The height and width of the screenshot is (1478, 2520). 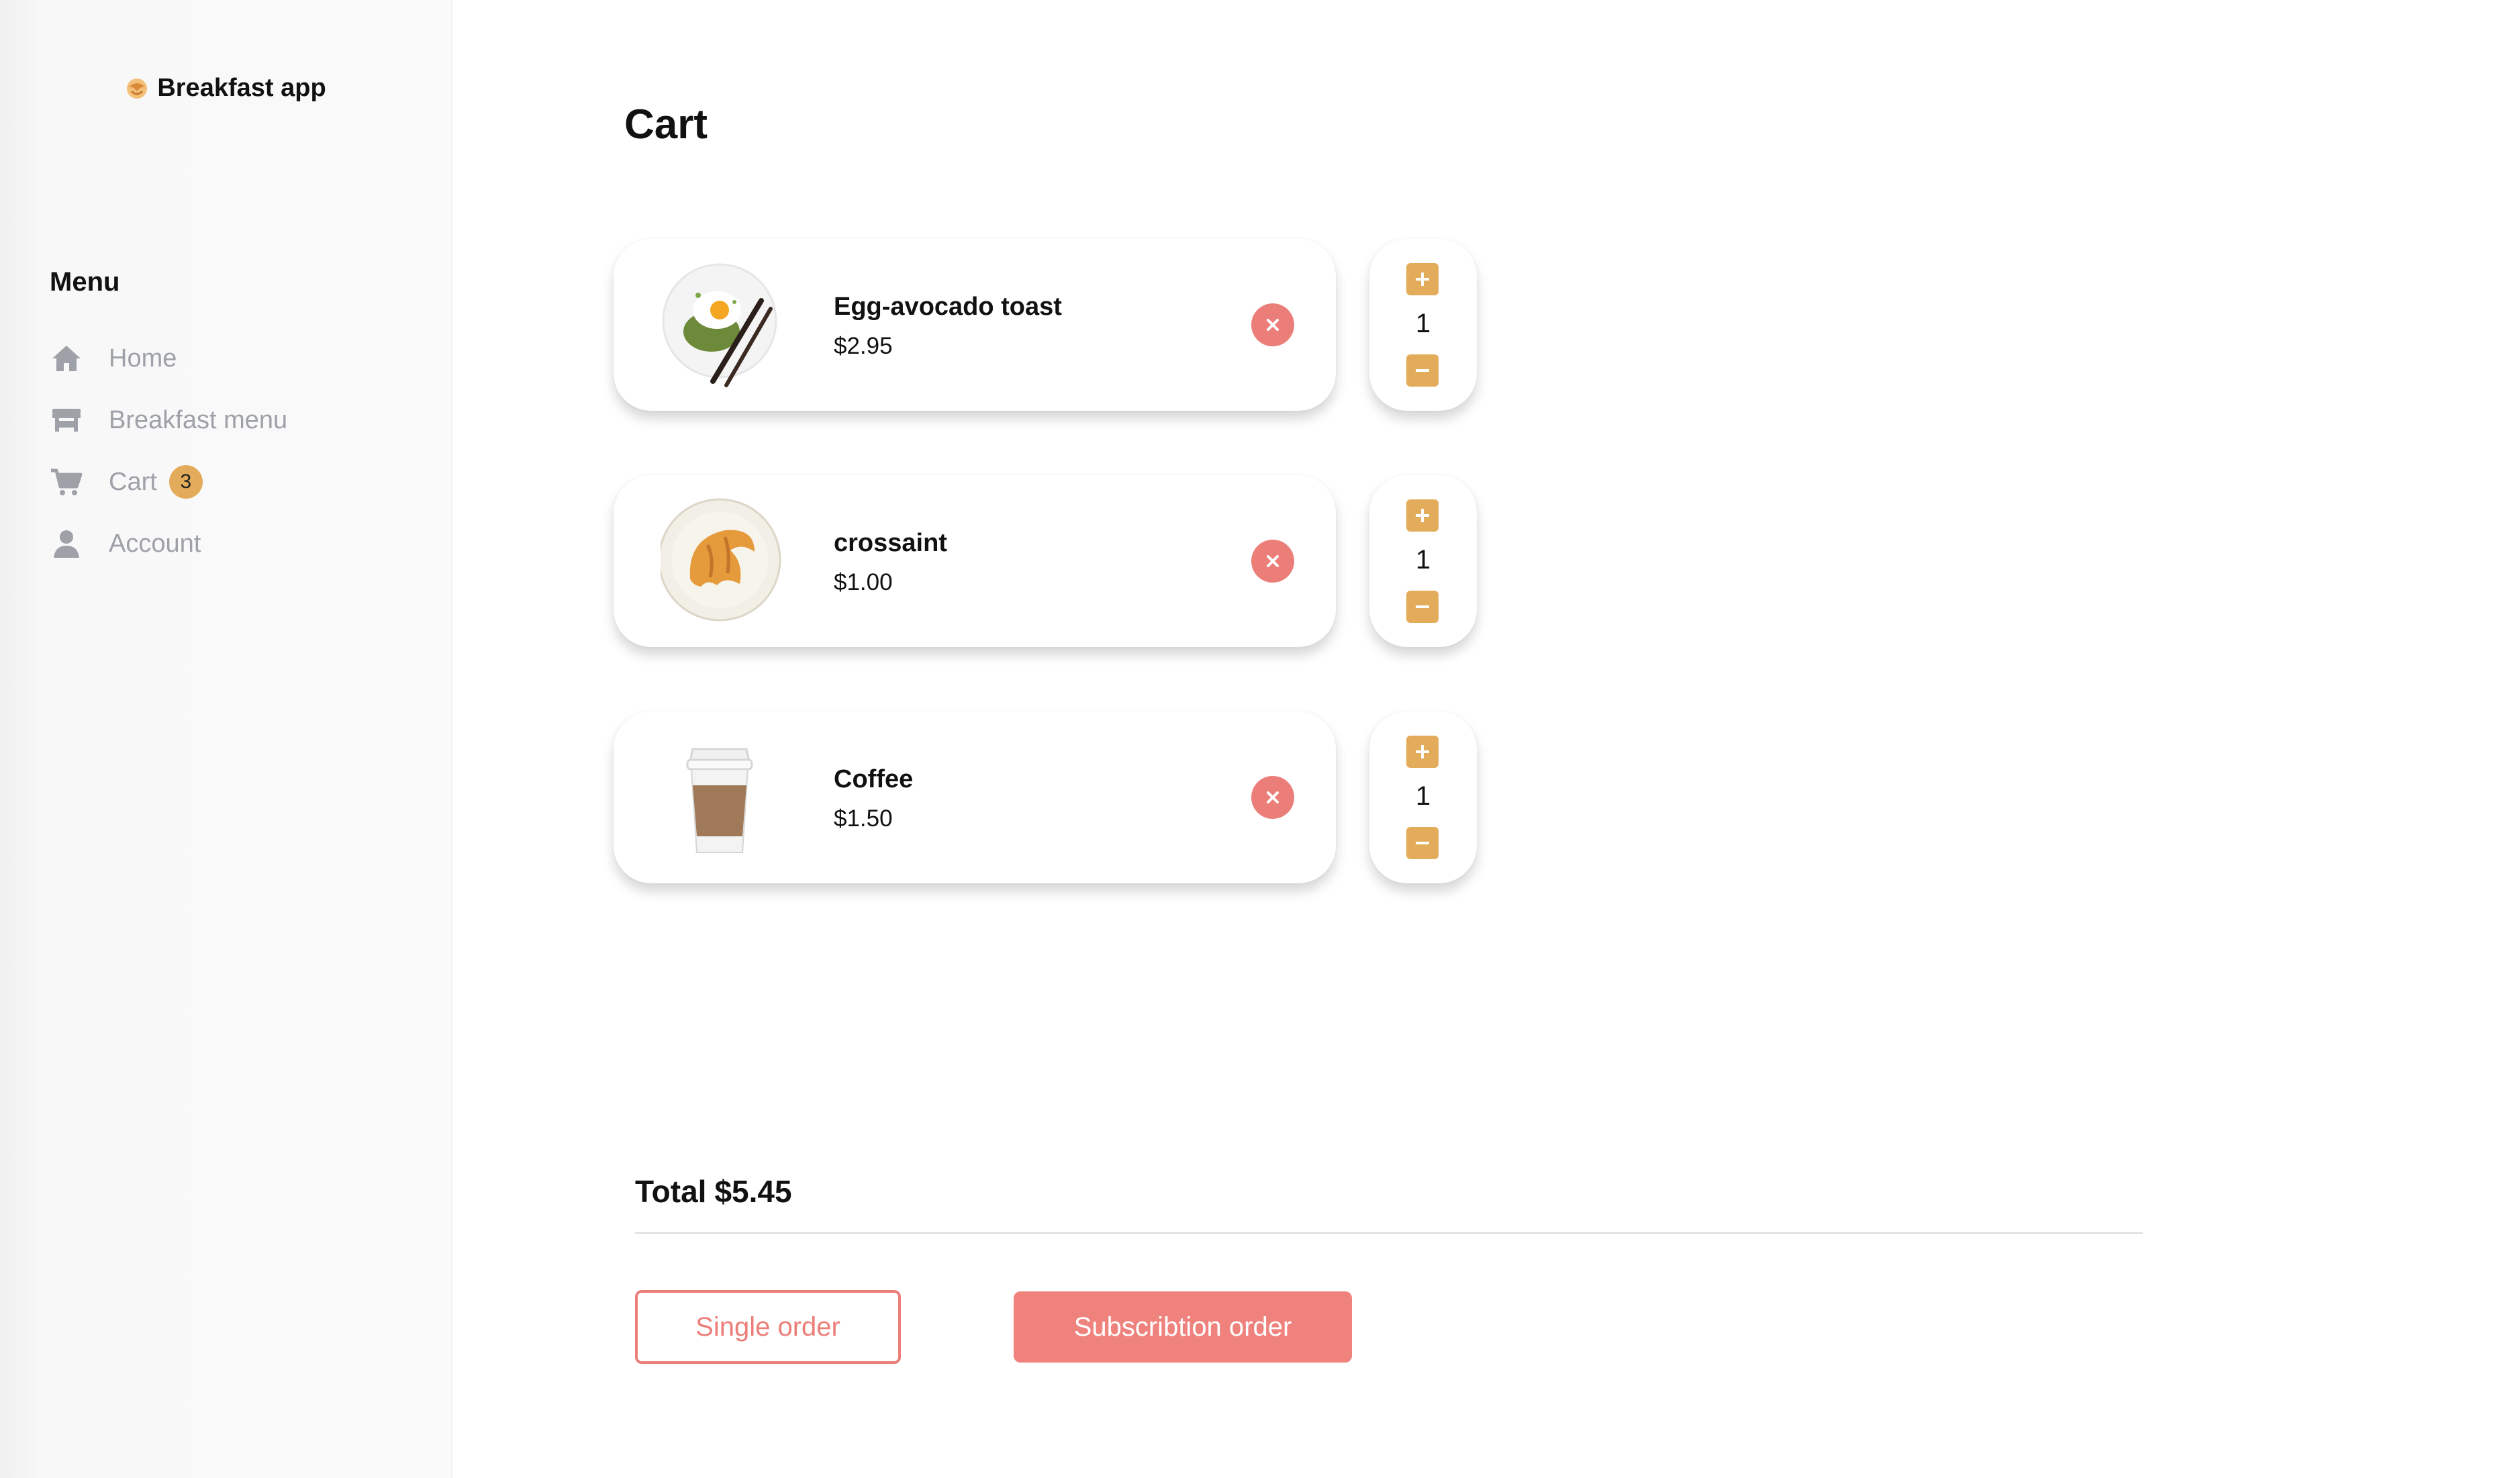 I want to click on sidebar-item-home: Home, so click(x=168, y=358).